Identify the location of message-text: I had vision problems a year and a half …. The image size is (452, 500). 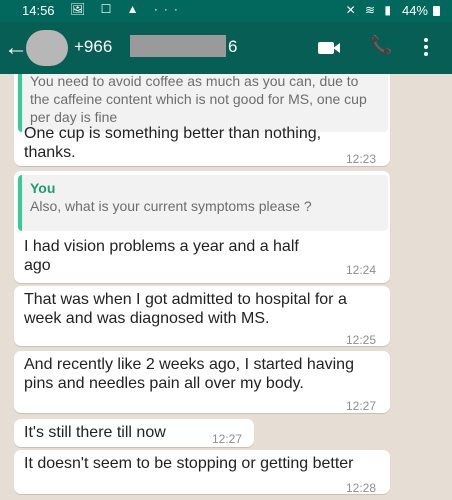
(161, 256).